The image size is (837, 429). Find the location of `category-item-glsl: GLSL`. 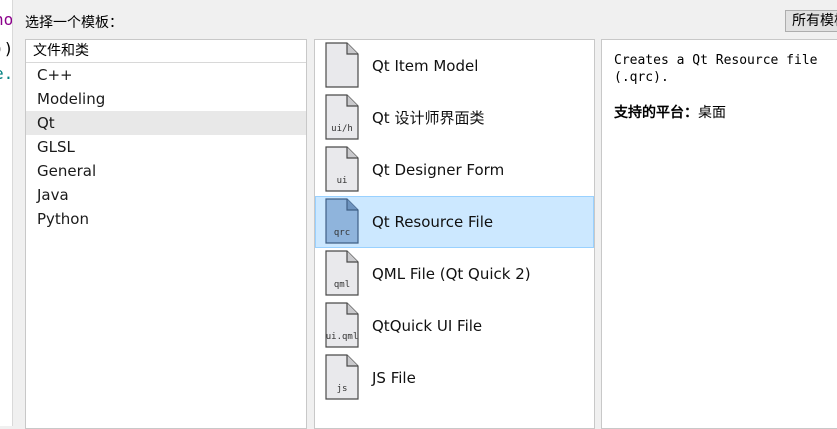

category-item-glsl: GLSL is located at coordinates (166, 147).